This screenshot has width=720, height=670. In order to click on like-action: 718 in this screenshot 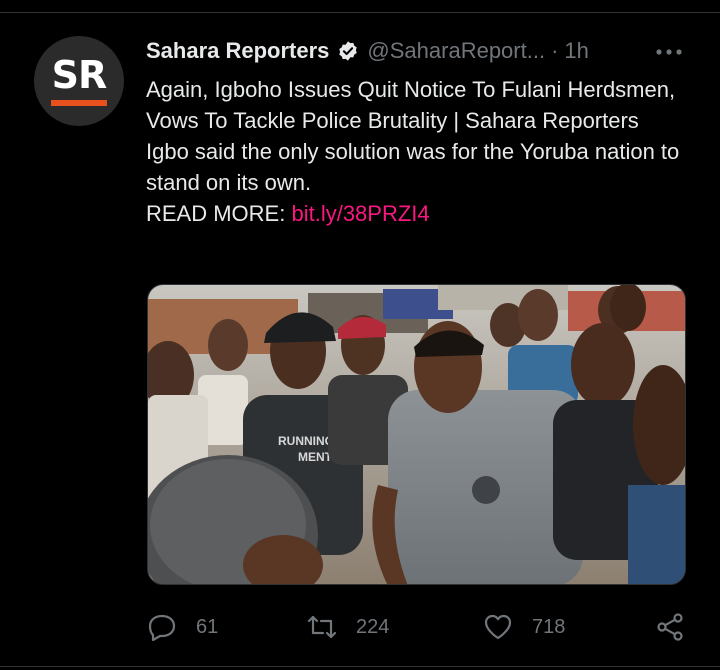, I will do `click(523, 627)`.